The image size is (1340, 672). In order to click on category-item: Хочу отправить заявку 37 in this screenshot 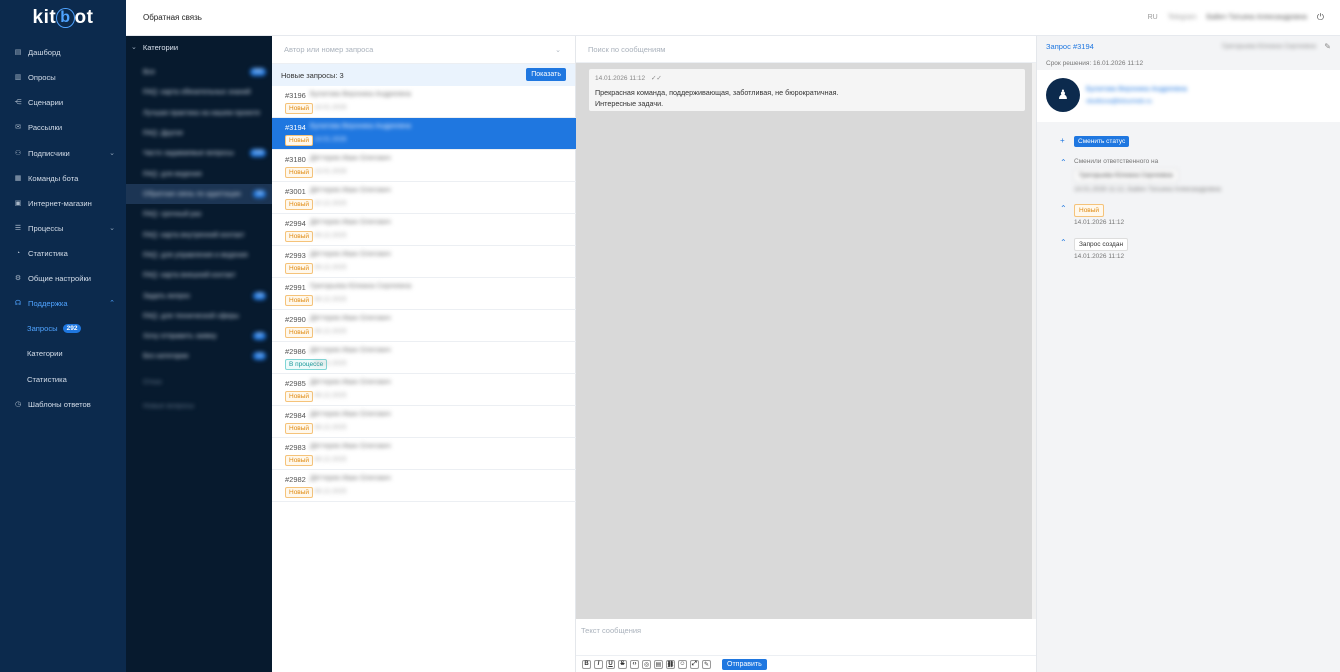, I will do `click(199, 336)`.